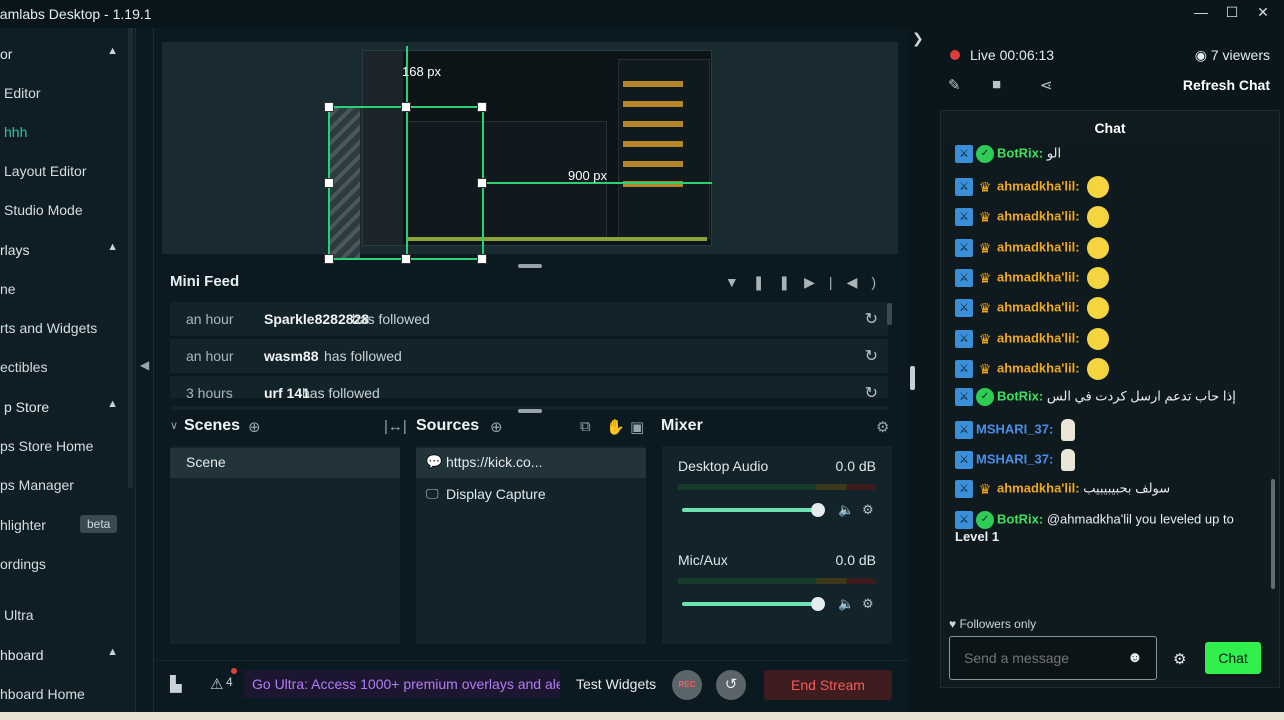 This screenshot has height=720, width=1284. What do you see at coordinates (64, 367) in the screenshot?
I see `sidebar-item: ectibles` at bounding box center [64, 367].